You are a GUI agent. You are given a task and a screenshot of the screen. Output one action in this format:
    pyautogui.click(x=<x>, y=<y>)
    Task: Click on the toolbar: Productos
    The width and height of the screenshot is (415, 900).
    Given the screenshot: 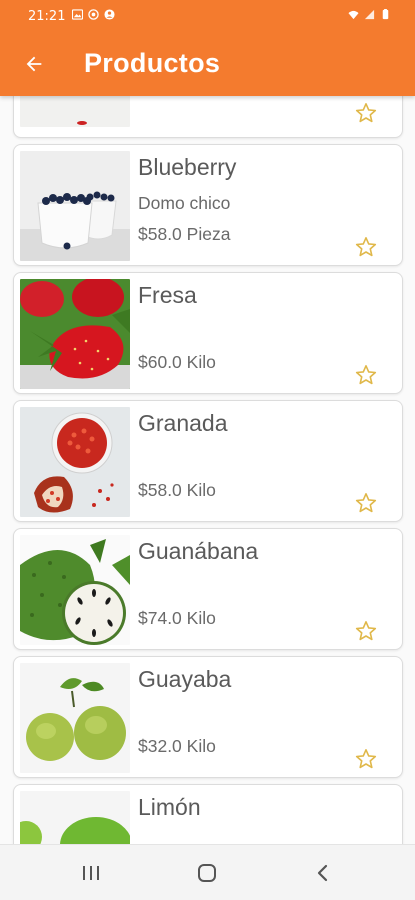 What is the action you would take?
    pyautogui.click(x=207, y=64)
    